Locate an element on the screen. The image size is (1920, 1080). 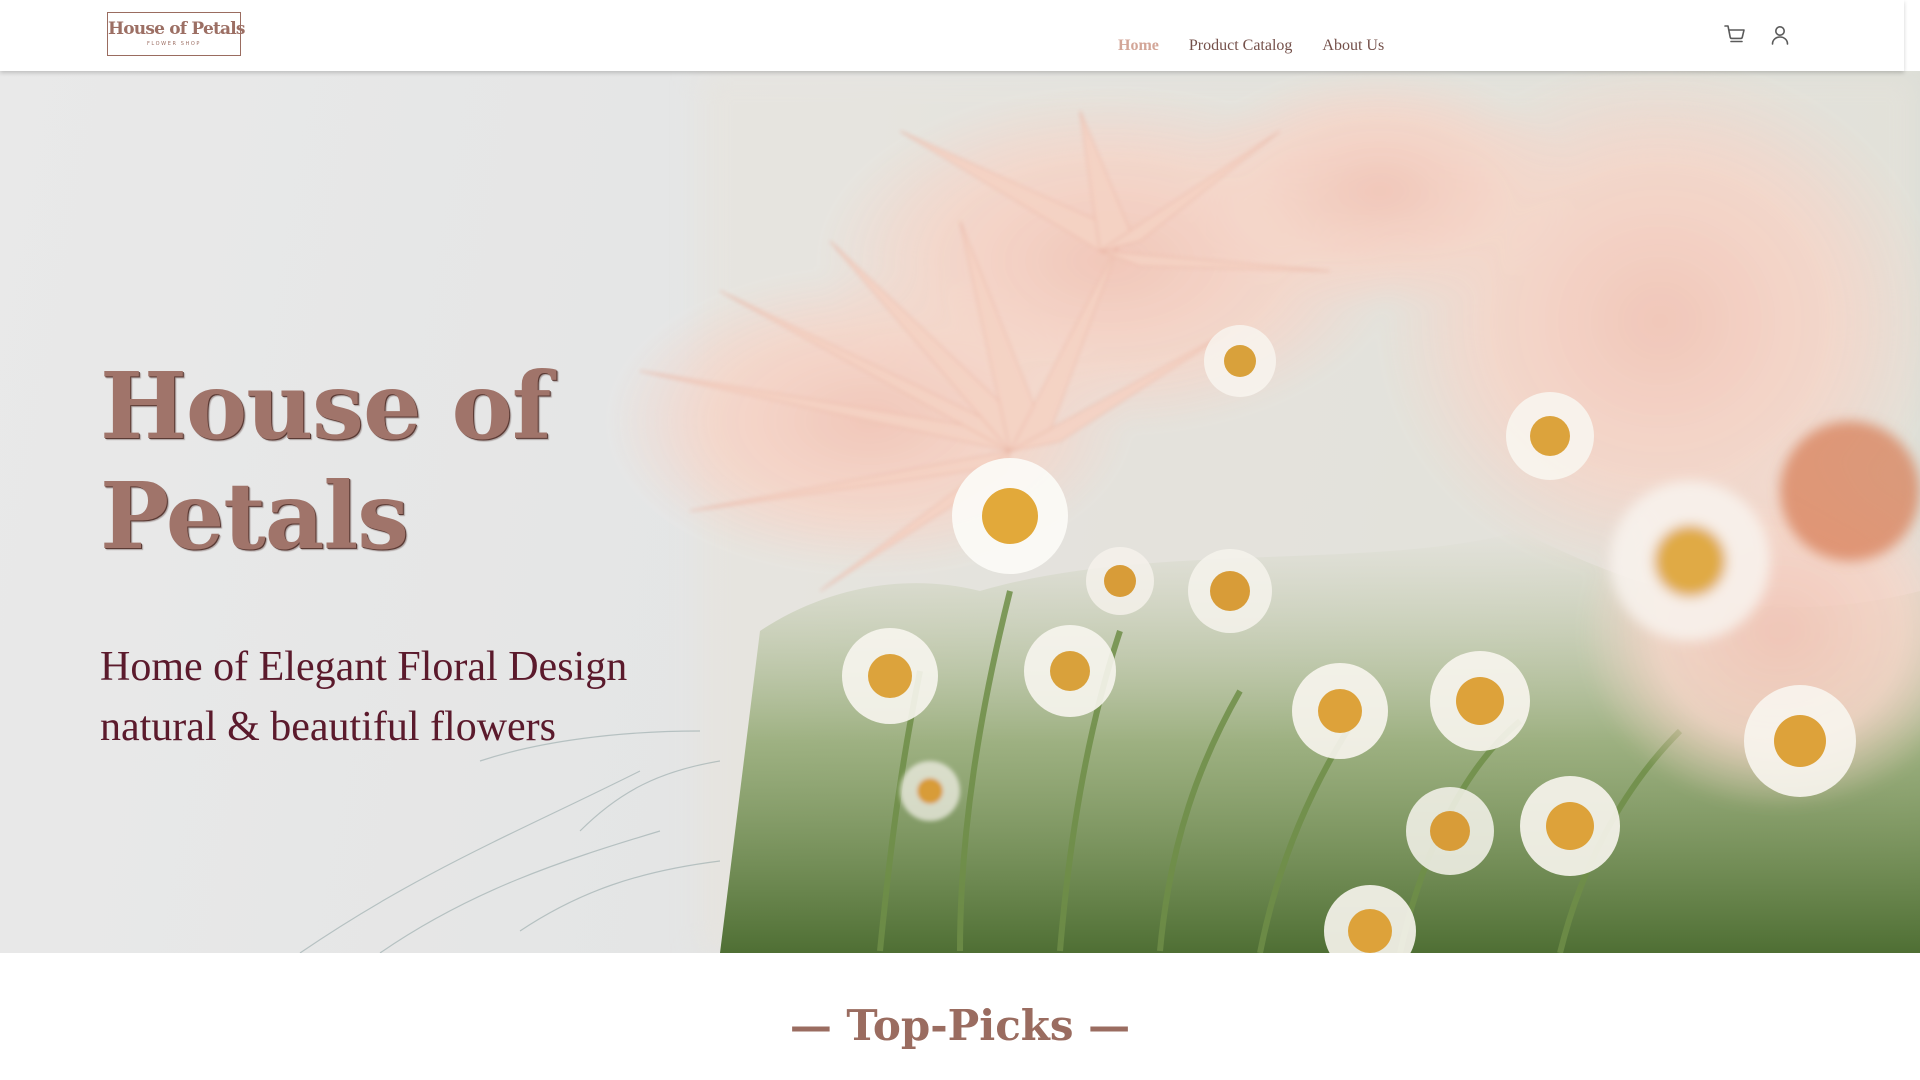
user-icon is located at coordinates (1780, 35).